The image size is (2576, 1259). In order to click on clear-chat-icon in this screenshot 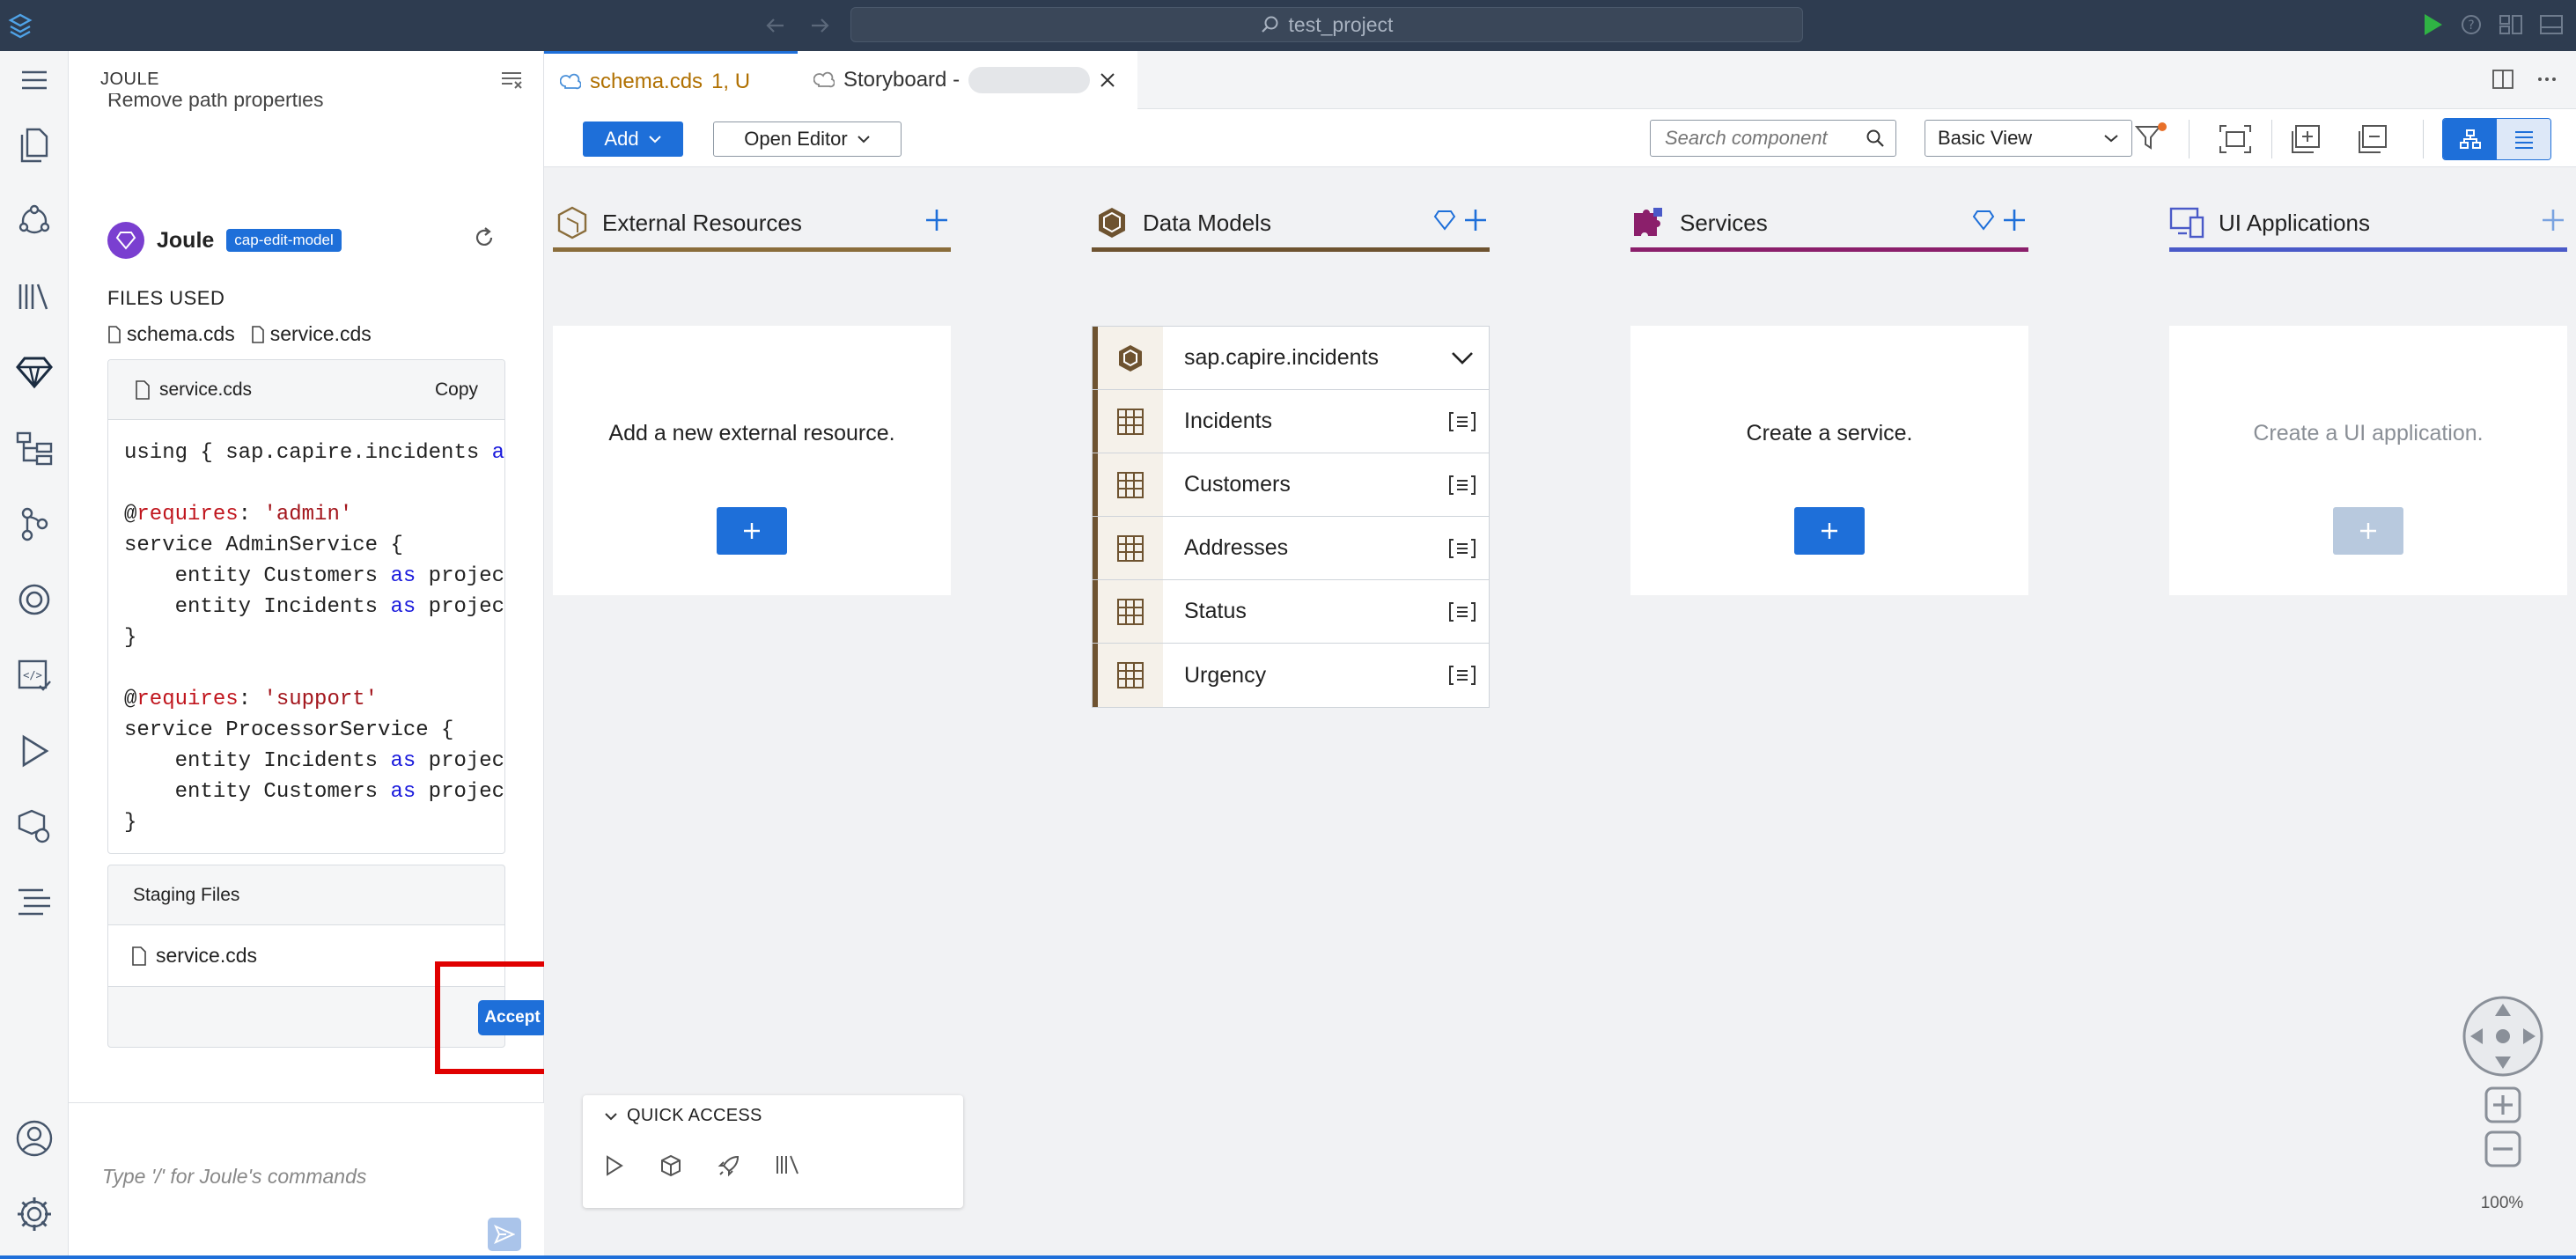, I will do `click(511, 80)`.